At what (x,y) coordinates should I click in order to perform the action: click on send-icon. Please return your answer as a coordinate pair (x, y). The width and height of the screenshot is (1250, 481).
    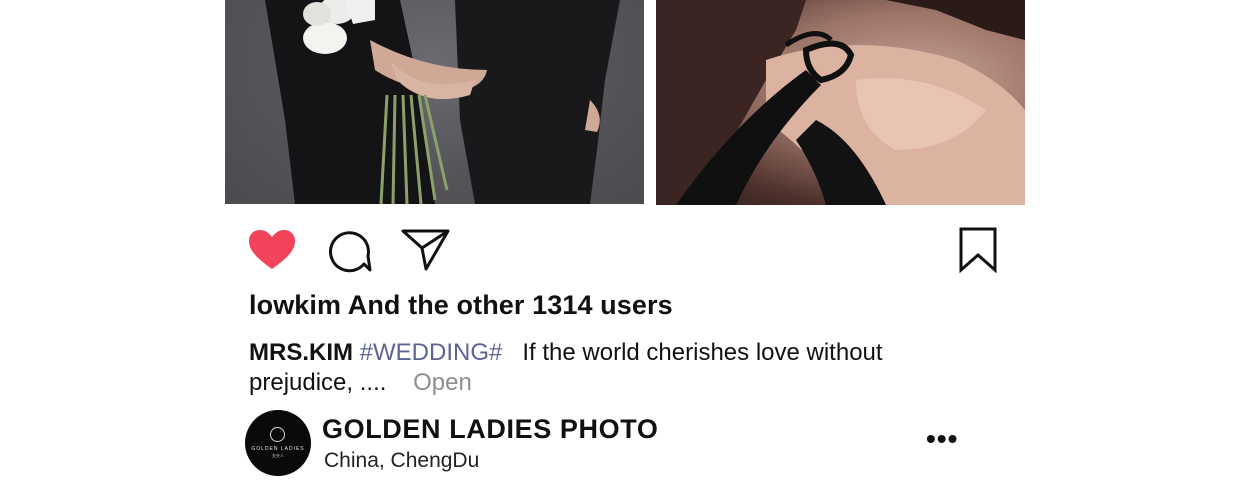
    Looking at the image, I should click on (426, 250).